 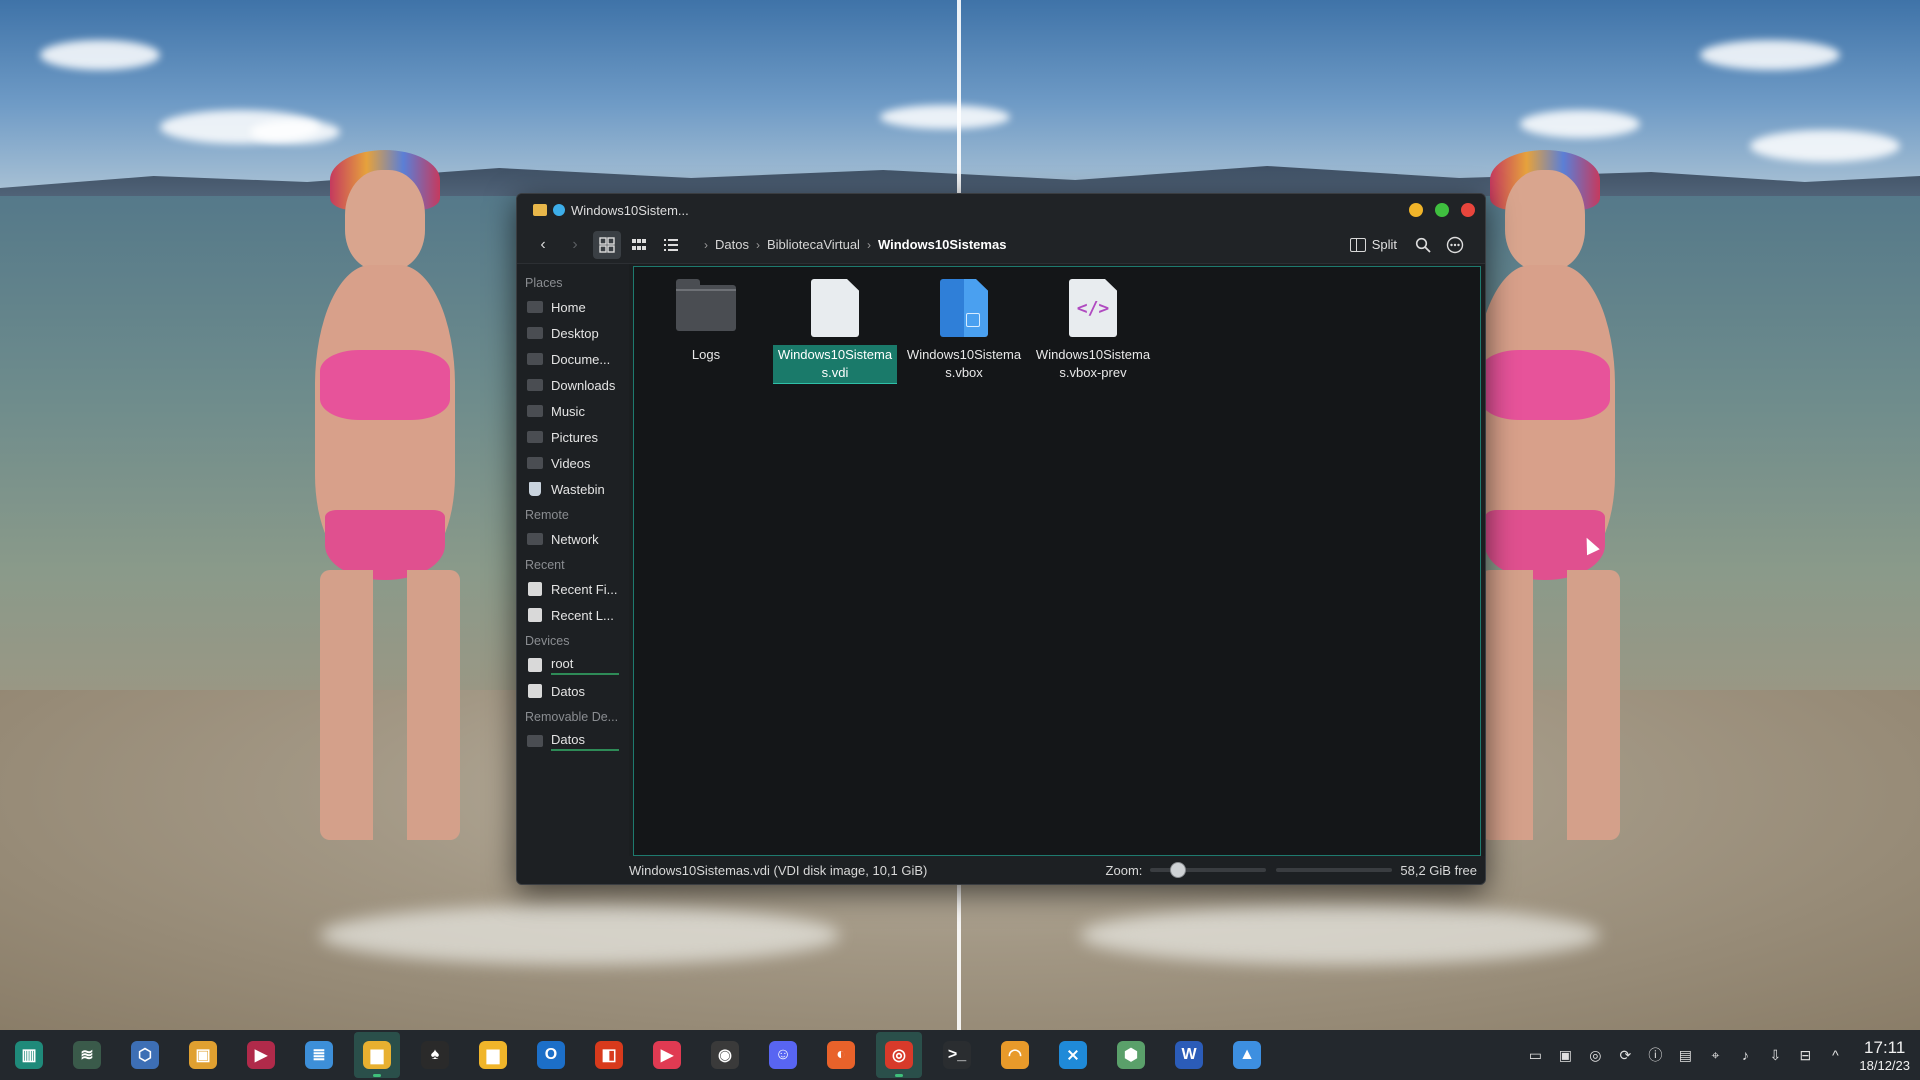 I want to click on minimize-button, so click(x=1416, y=210).